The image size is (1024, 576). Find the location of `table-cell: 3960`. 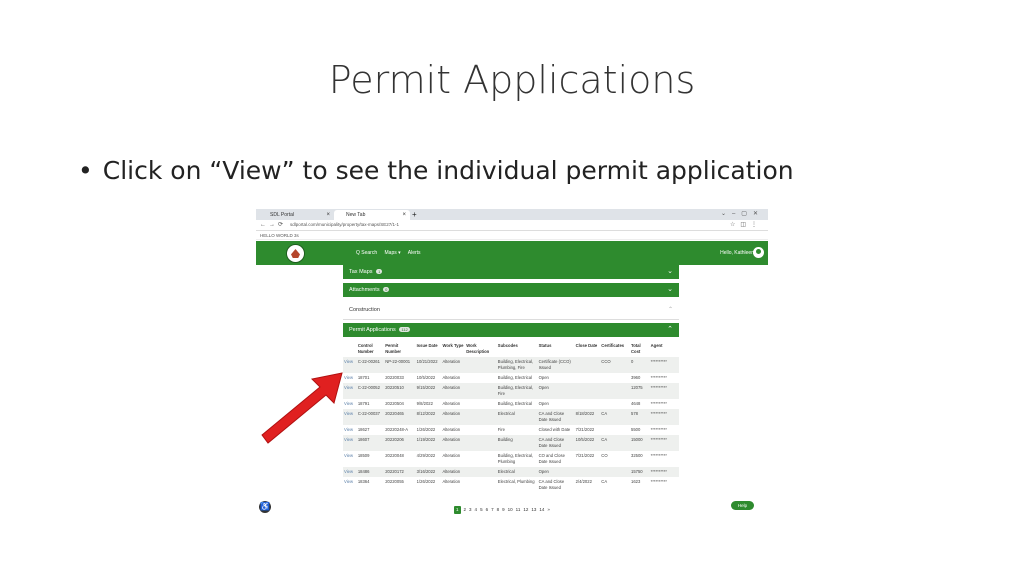

table-cell: 3960 is located at coordinates (635, 377).